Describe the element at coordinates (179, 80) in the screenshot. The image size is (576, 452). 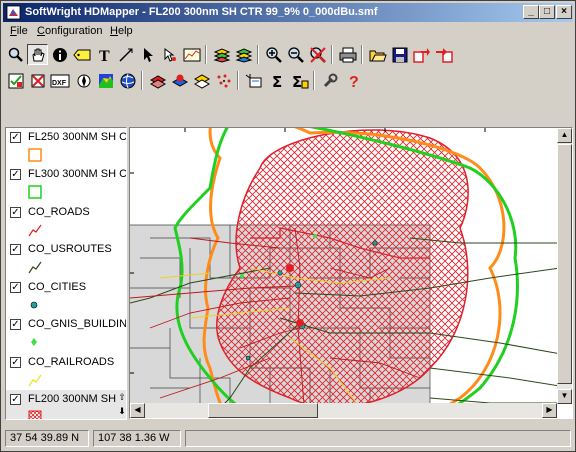
I see `coverage-layer-icon` at that location.